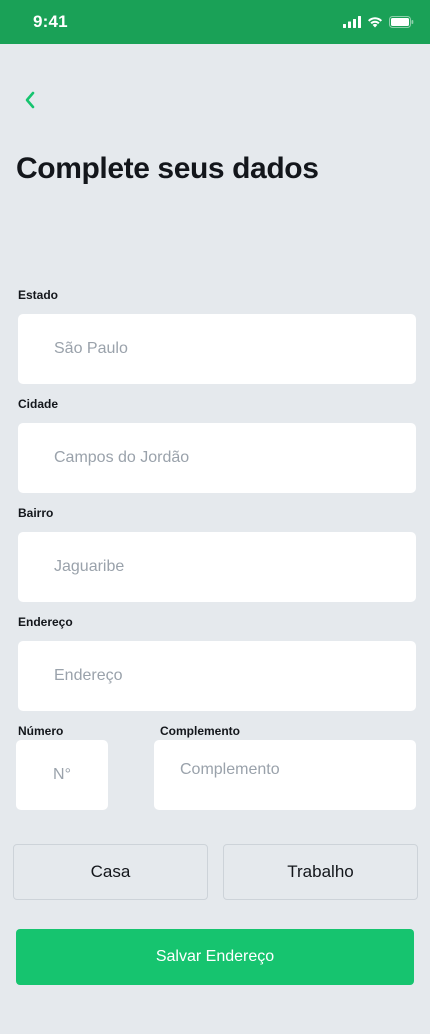  Describe the element at coordinates (45, 622) in the screenshot. I see `endereco-label: Endereço` at that location.